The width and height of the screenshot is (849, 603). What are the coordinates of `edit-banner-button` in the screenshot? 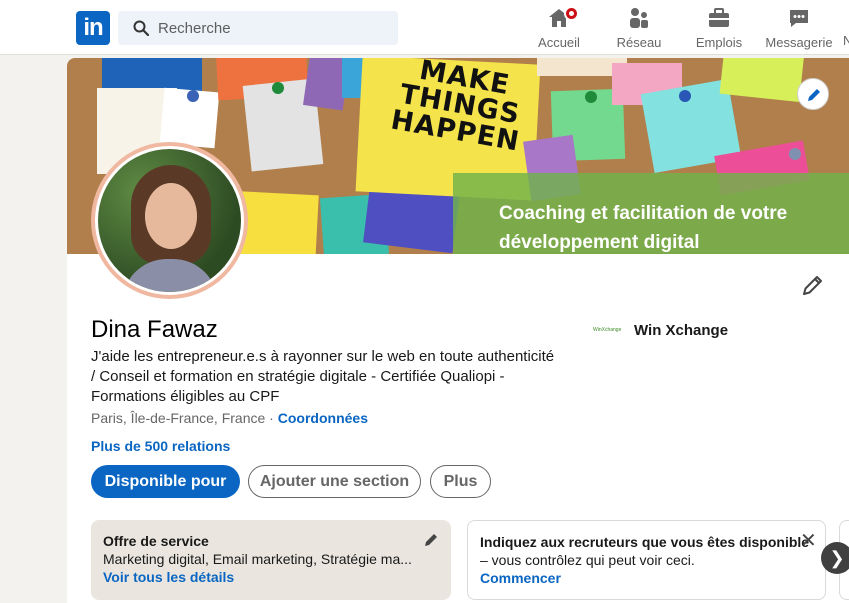 It's located at (813, 94).